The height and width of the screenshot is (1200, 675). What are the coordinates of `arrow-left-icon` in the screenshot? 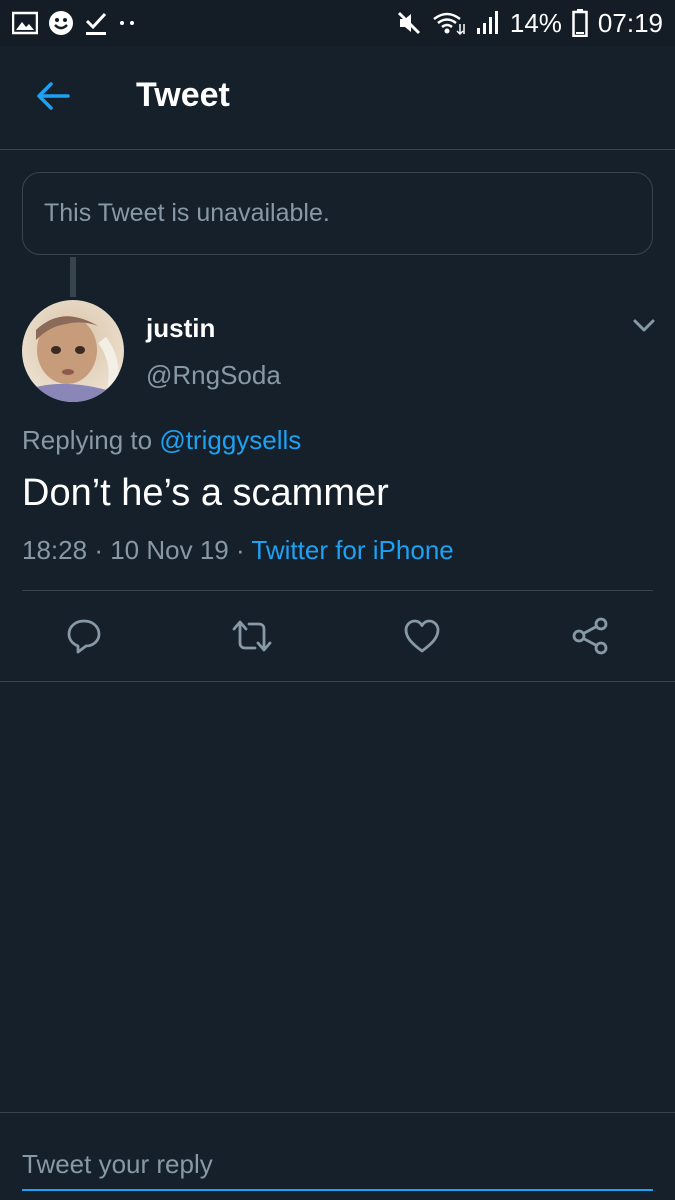 It's located at (53, 98).